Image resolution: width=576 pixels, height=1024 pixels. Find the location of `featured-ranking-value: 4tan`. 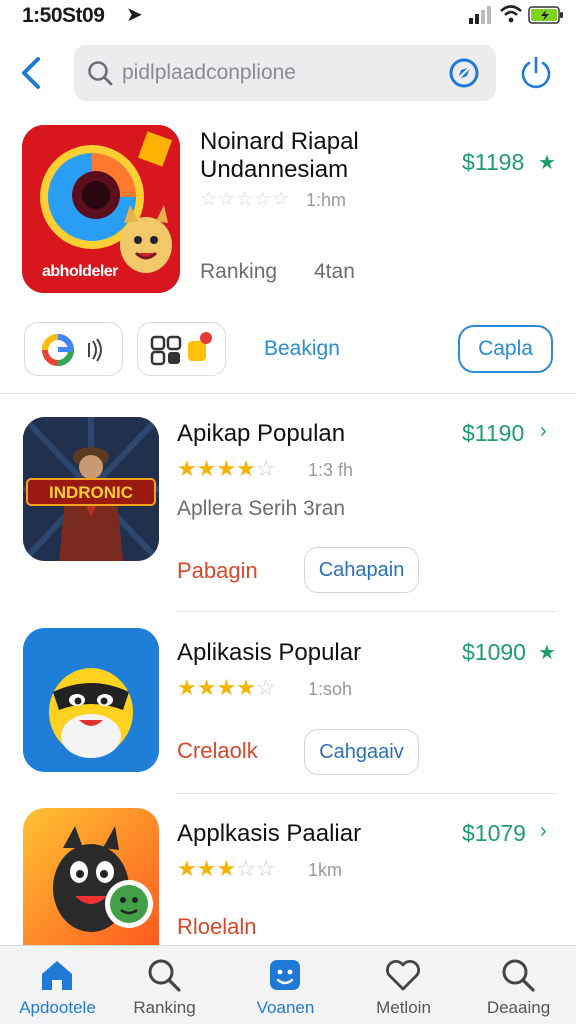

featured-ranking-value: 4tan is located at coordinates (334, 271).